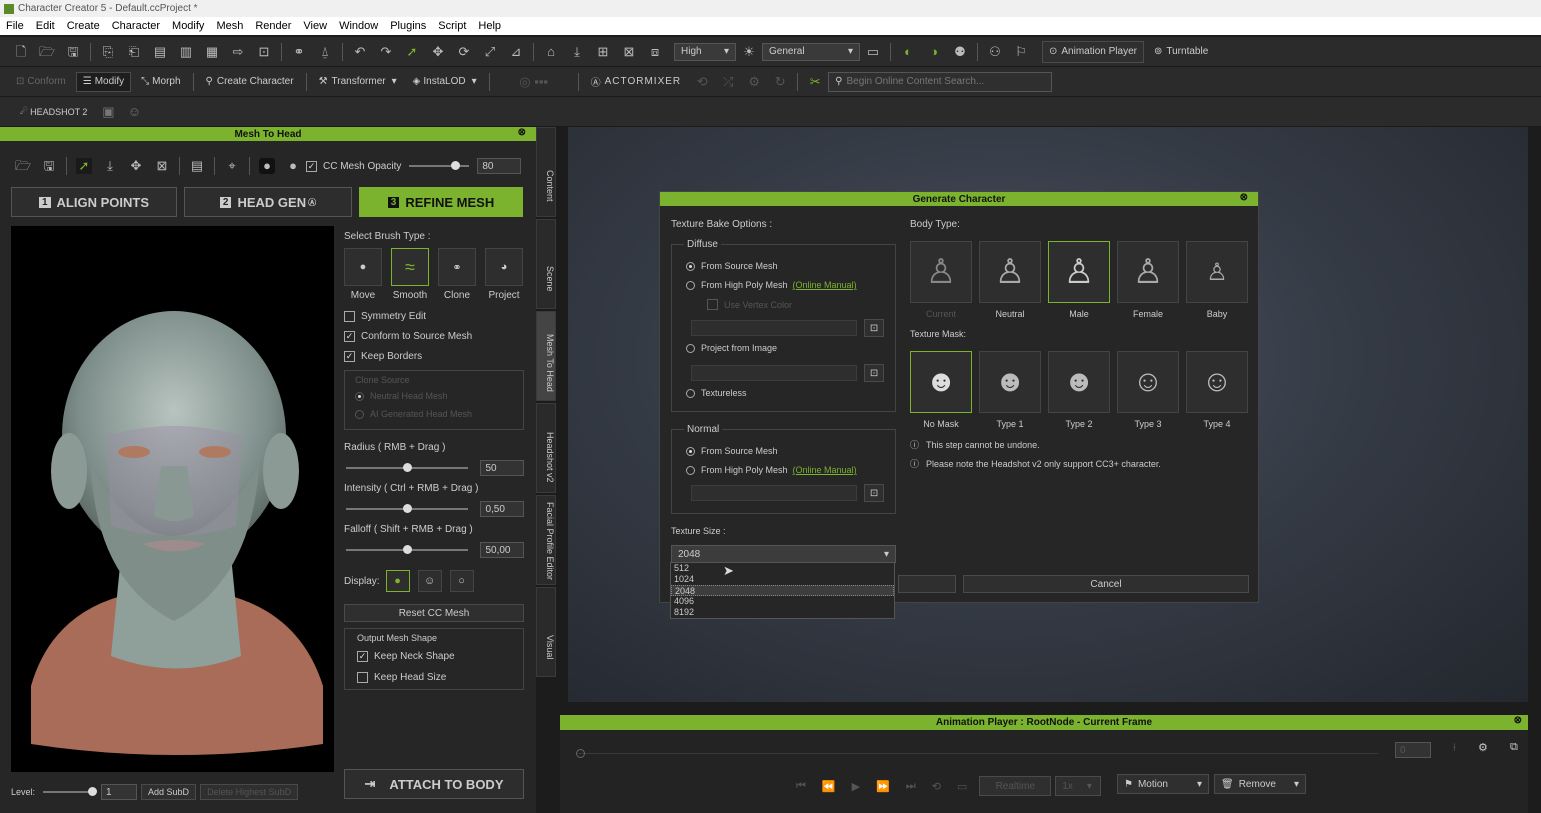  What do you see at coordinates (21, 52) in the screenshot?
I see `new-file-icon: 🗋` at bounding box center [21, 52].